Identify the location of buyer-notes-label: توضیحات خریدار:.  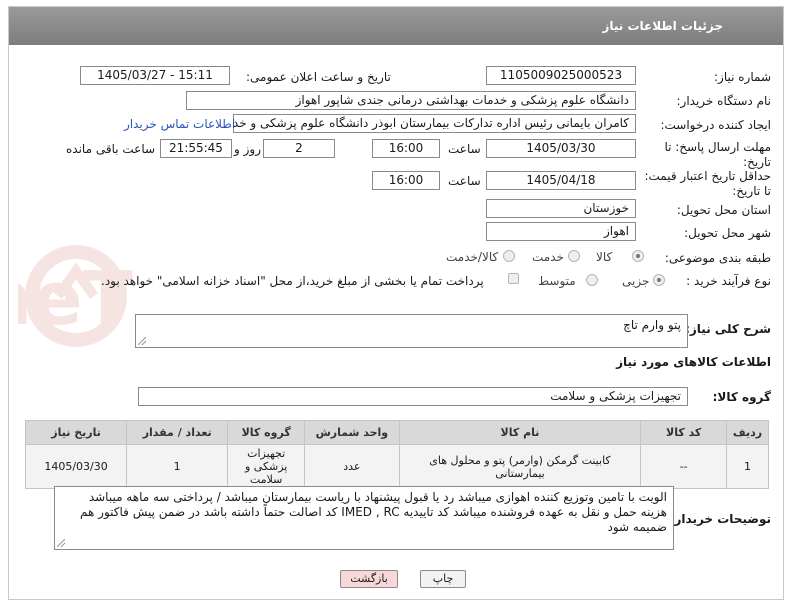
(720, 519).